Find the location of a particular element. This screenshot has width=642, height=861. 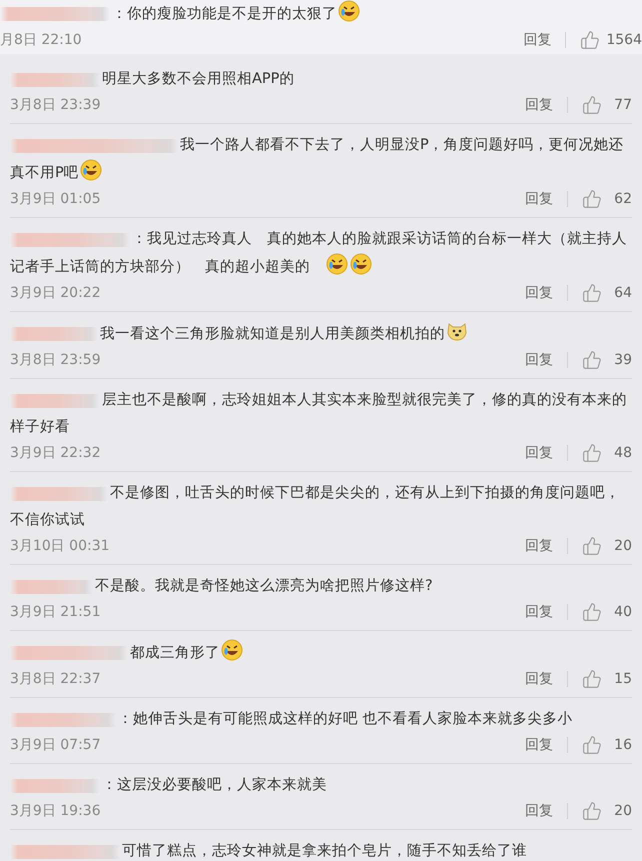

comment-time: 月8日 22:10 is located at coordinates (41, 40).